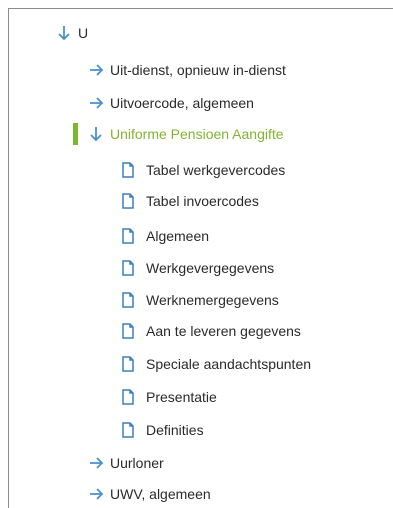 This screenshot has width=393, height=508. I want to click on tree-node-label: Algemeen, so click(178, 236).